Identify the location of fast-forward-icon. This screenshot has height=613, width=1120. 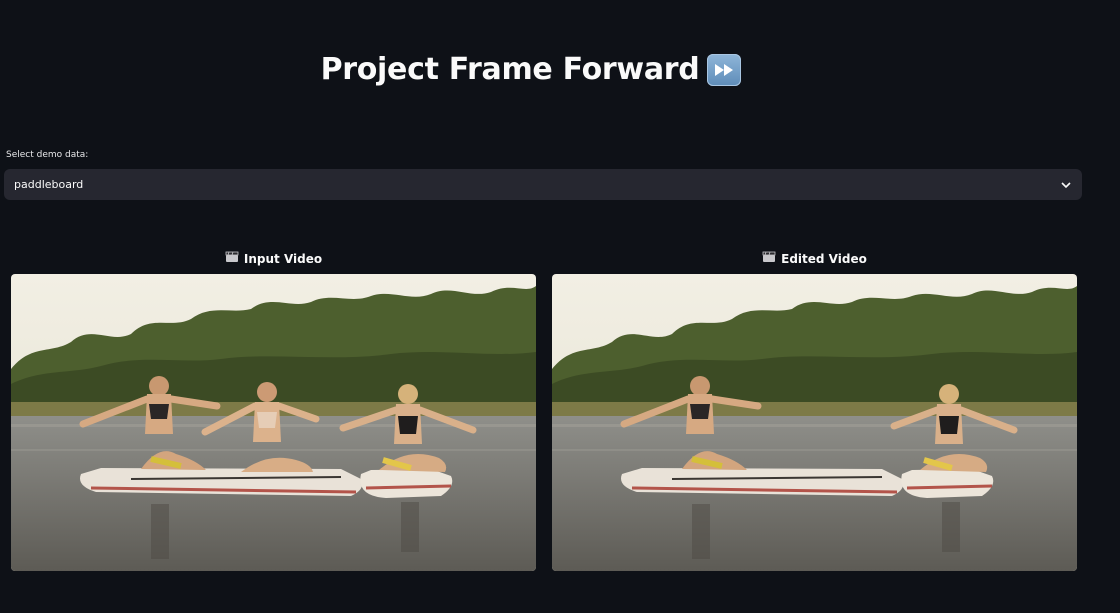
(724, 69).